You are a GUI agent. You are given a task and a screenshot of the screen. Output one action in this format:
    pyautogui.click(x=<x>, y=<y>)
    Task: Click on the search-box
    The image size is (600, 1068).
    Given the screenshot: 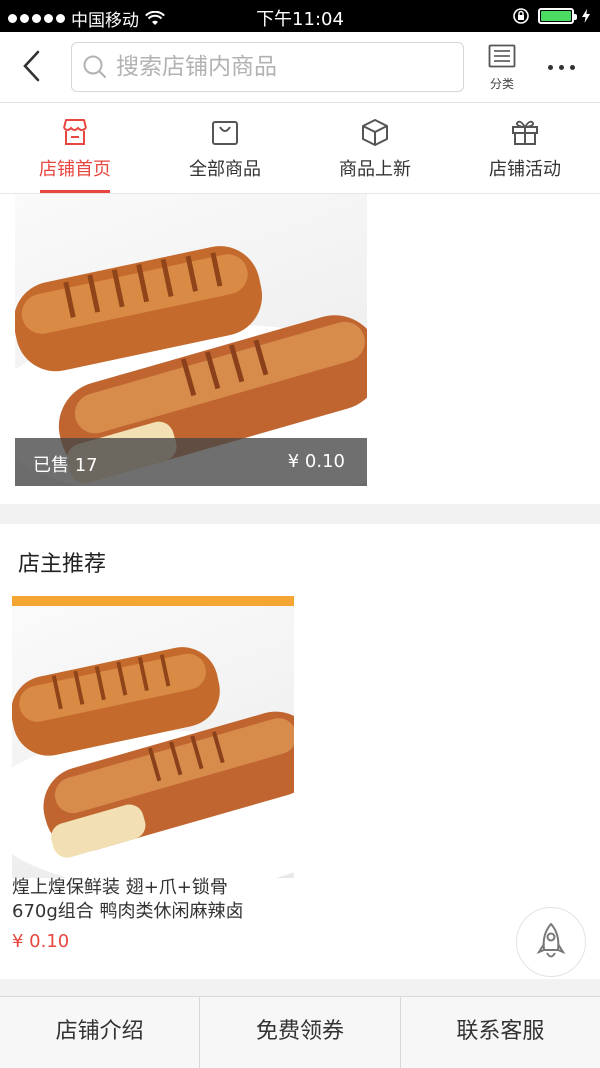 What is the action you would take?
    pyautogui.click(x=267, y=67)
    